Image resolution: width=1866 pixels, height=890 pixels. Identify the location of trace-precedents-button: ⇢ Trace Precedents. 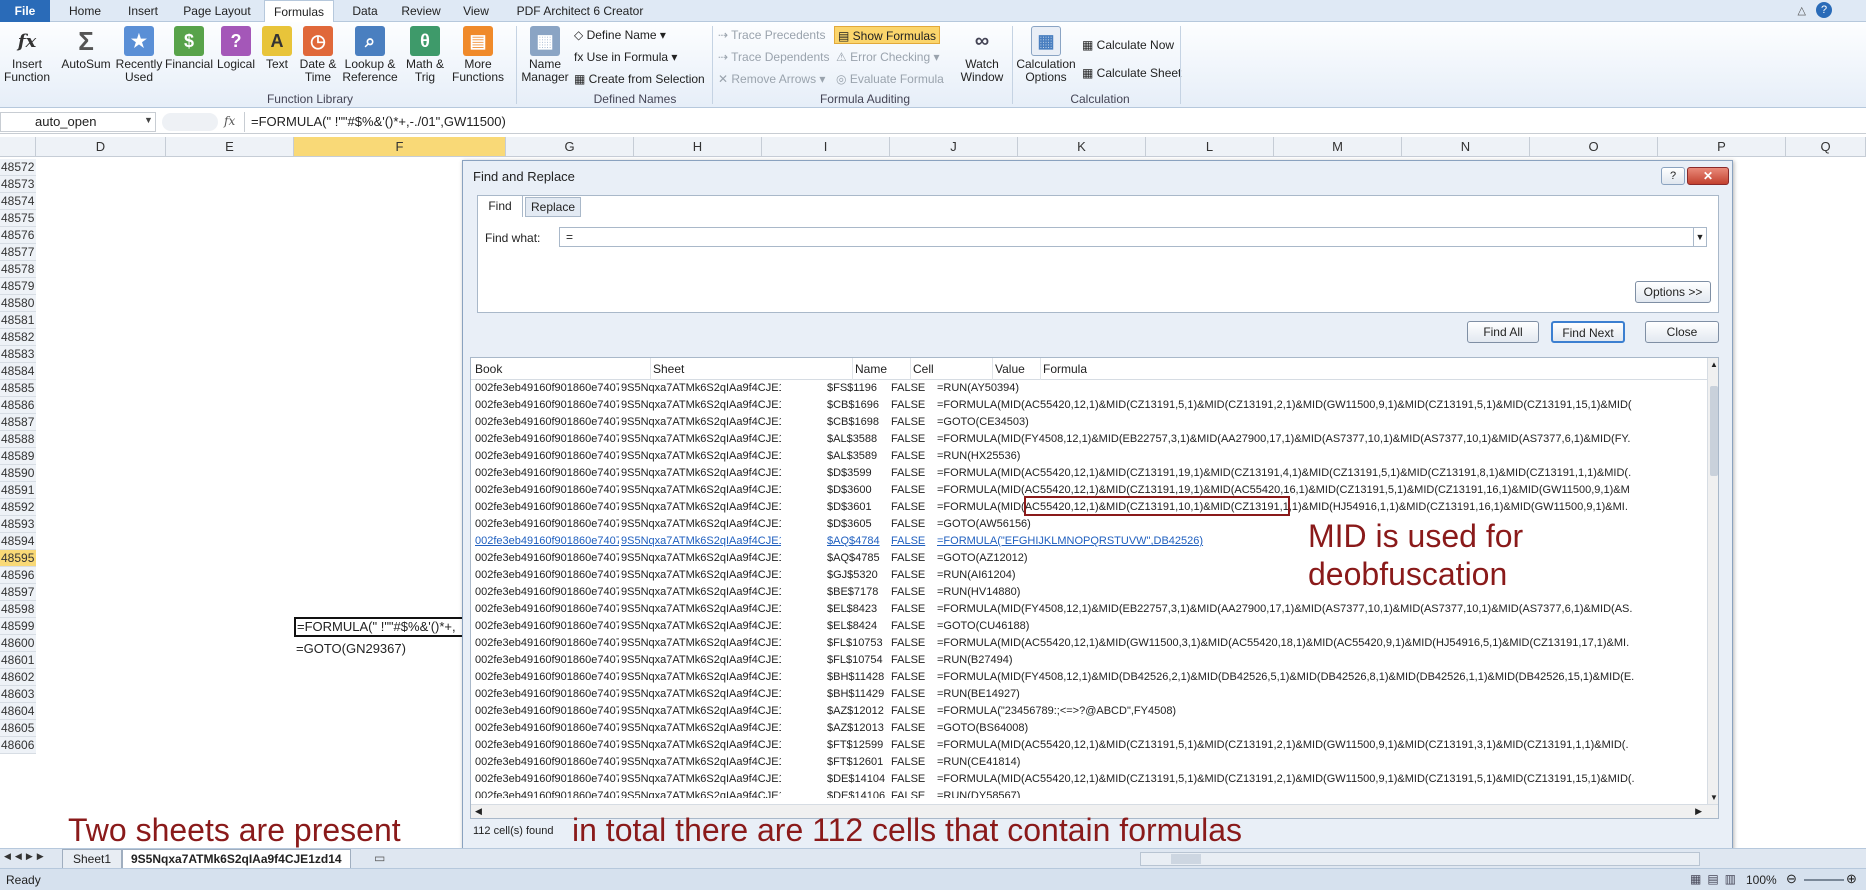
(771, 35).